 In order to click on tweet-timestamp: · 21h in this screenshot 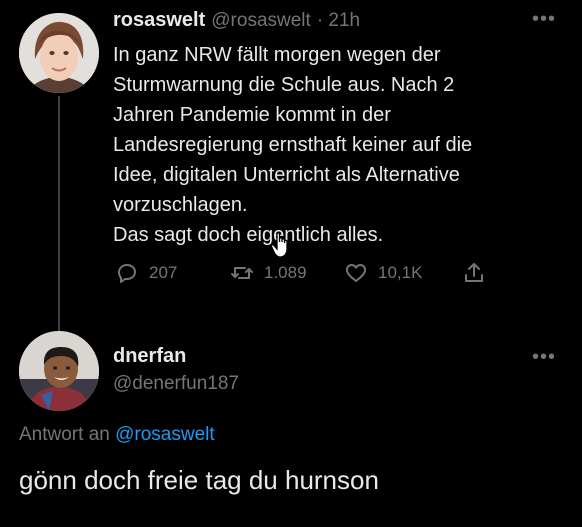, I will do `click(338, 21)`.